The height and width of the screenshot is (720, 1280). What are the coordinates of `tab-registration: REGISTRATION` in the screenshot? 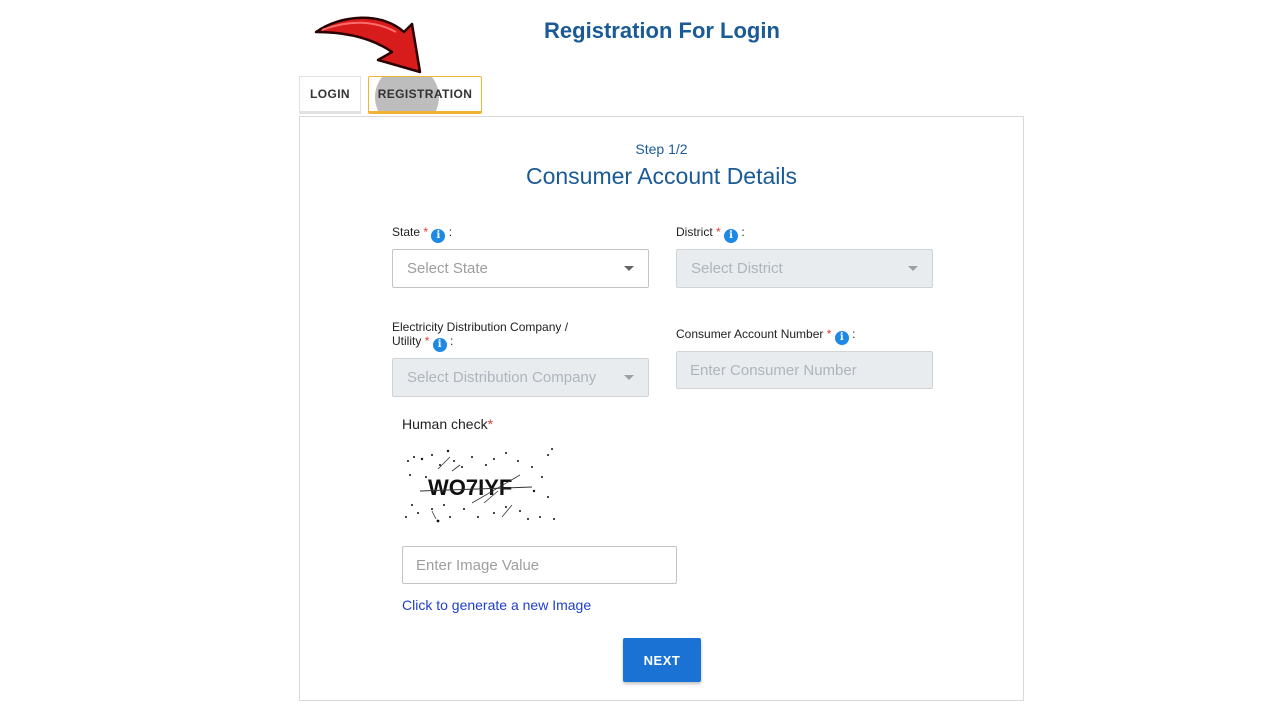 It's located at (425, 95).